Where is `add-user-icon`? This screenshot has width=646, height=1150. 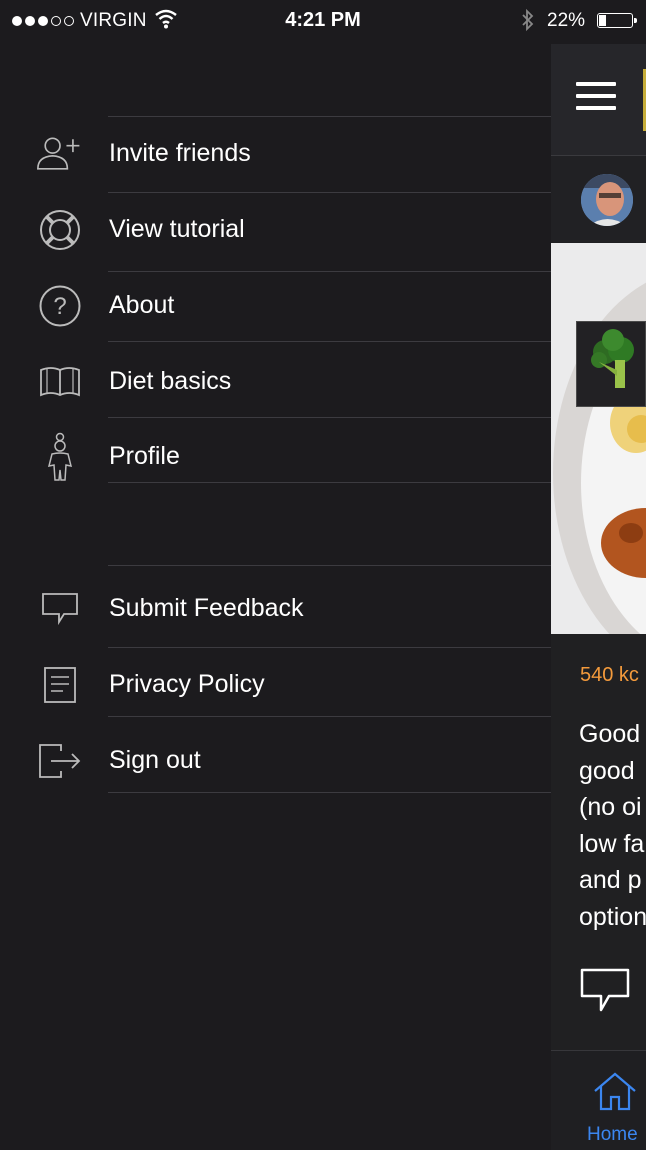
add-user-icon is located at coordinates (60, 154).